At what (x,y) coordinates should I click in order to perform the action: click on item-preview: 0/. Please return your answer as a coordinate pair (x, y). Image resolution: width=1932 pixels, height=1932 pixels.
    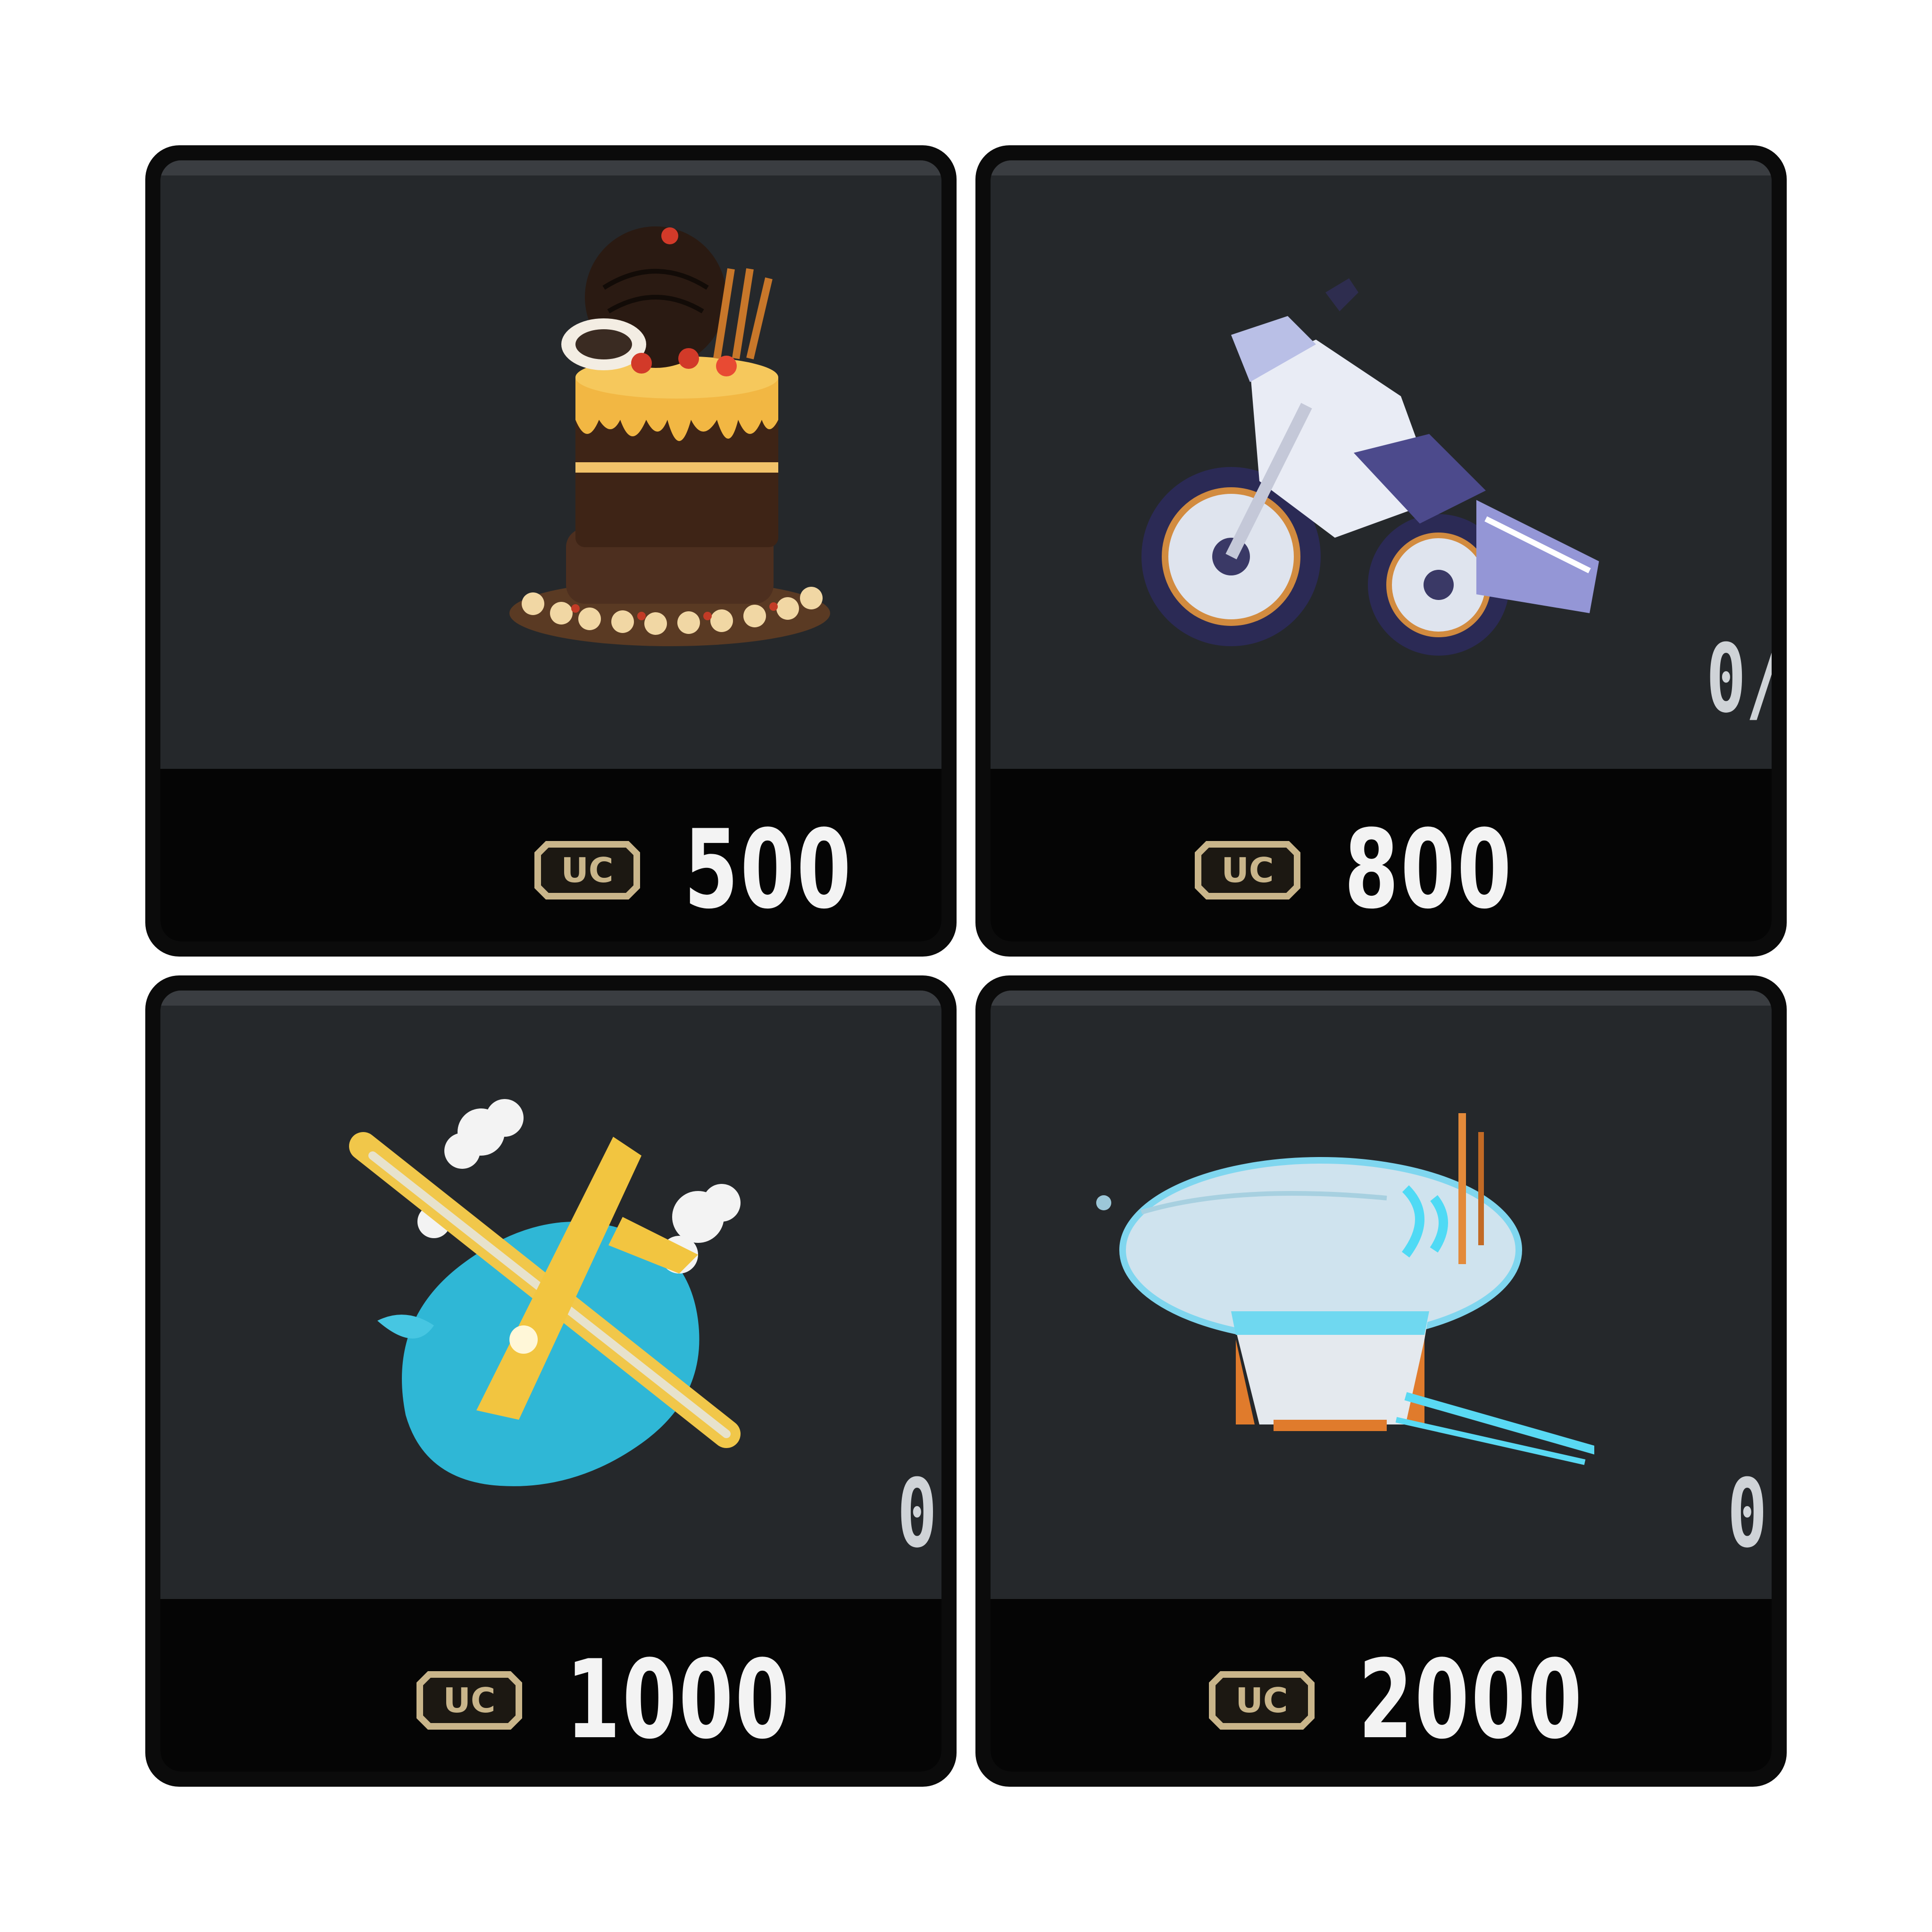
    Looking at the image, I should click on (1381, 464).